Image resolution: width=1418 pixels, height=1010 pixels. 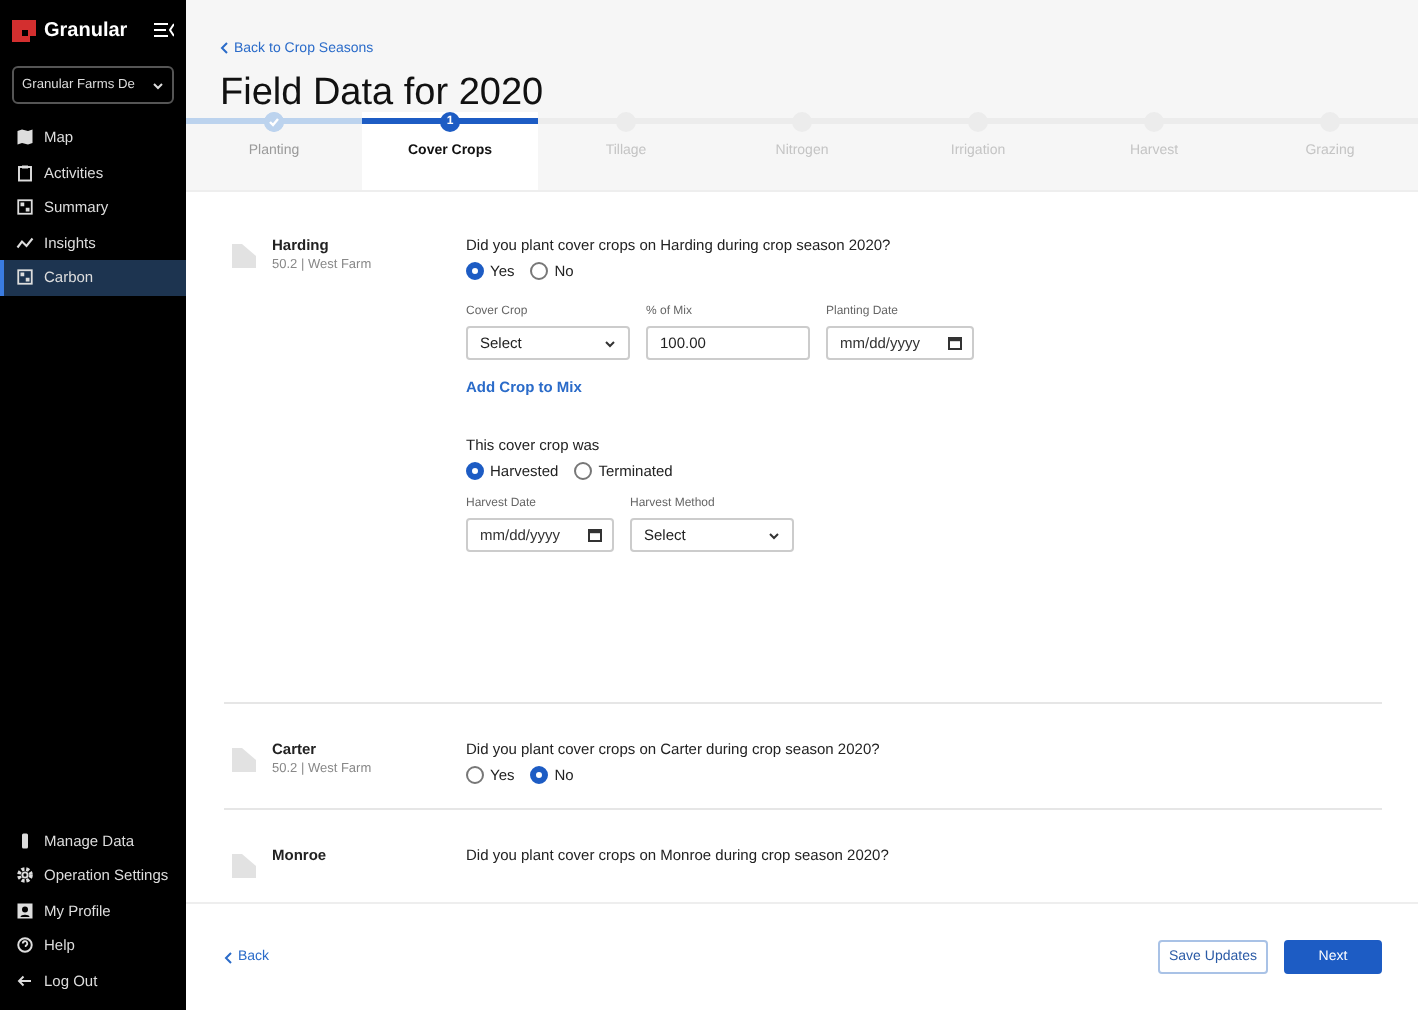 I want to click on settings-icon, so click(x=25, y=875).